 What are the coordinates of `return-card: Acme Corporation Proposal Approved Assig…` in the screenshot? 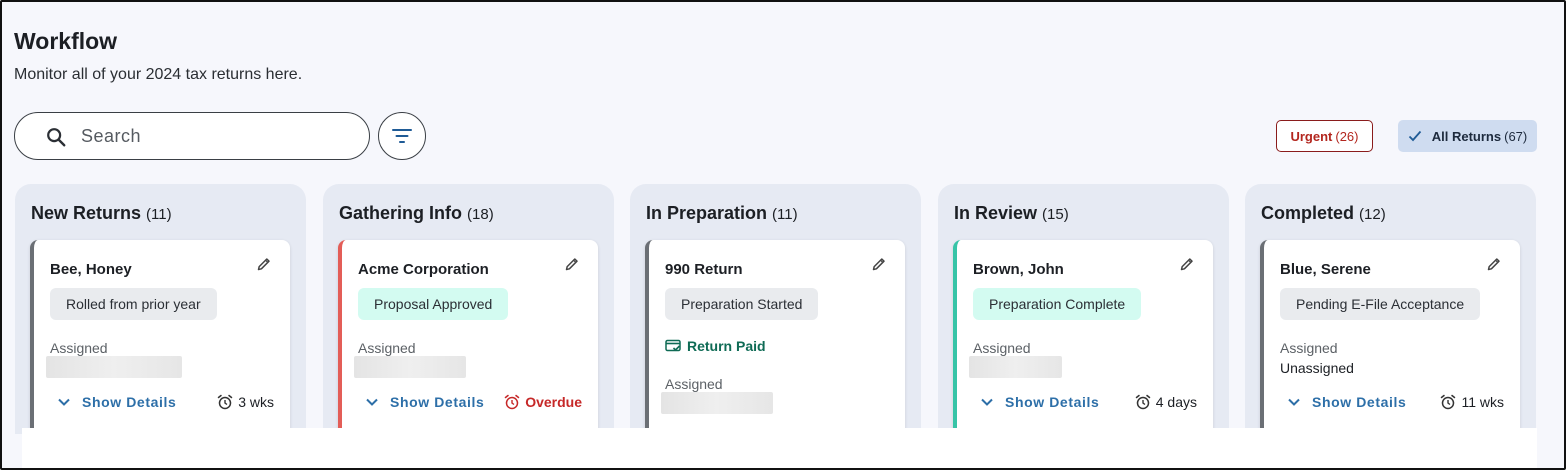 It's located at (468, 337).